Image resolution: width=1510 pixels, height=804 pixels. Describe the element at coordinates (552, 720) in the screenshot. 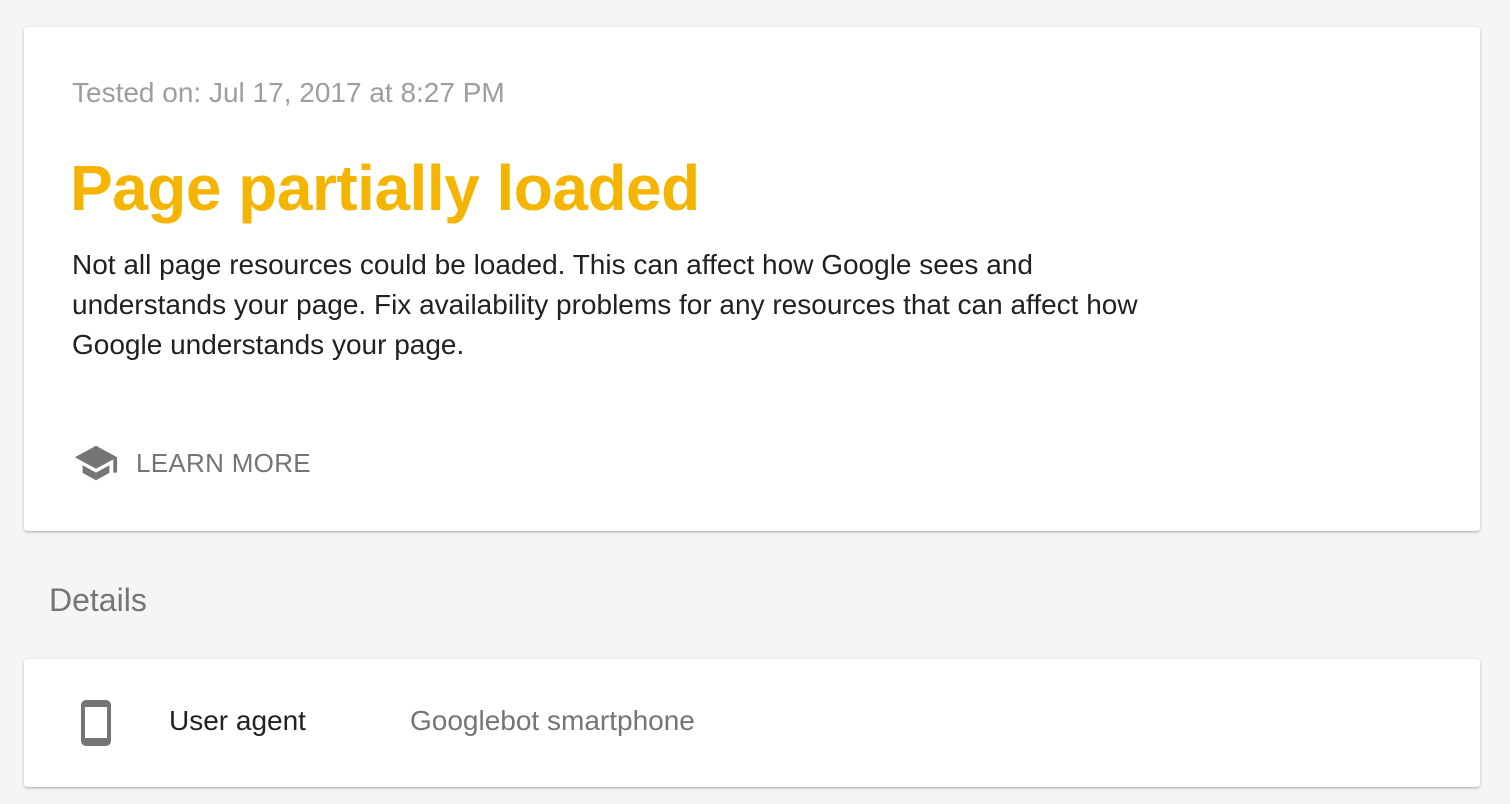

I see `user-agent-value: Googlebot smartphone` at that location.